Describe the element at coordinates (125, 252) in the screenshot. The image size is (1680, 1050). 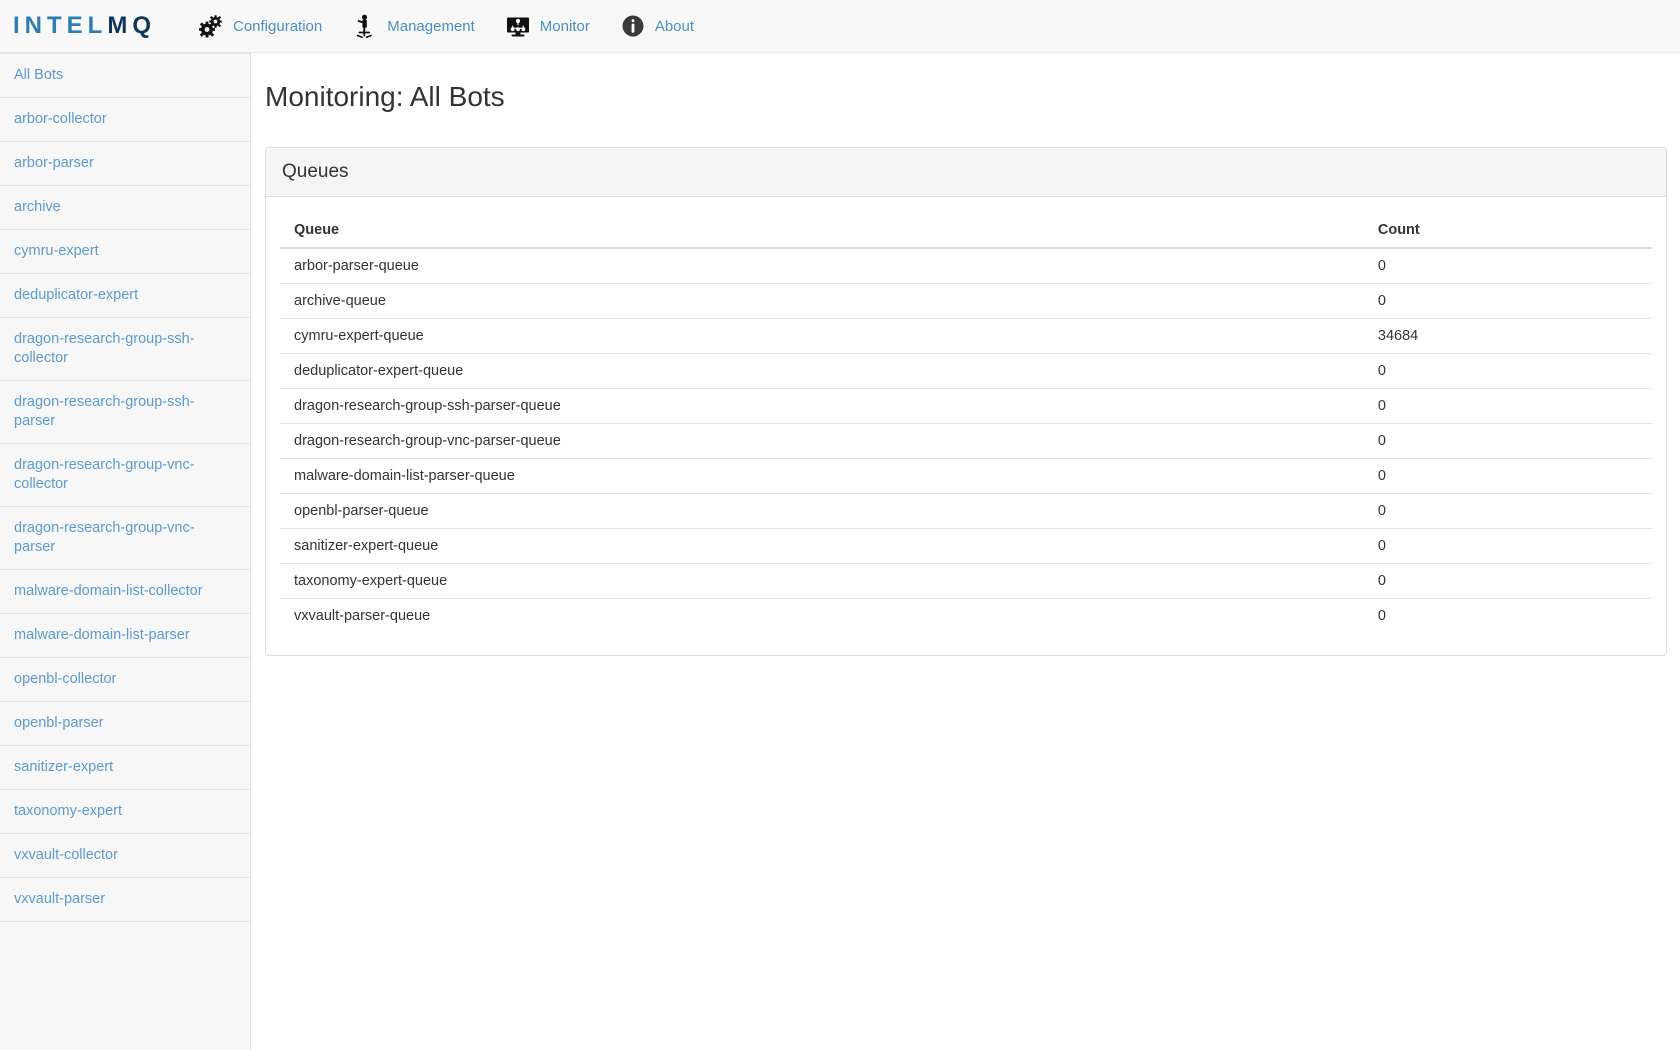
I see `sidebar-item-cymru-expert: cymru-expert` at that location.